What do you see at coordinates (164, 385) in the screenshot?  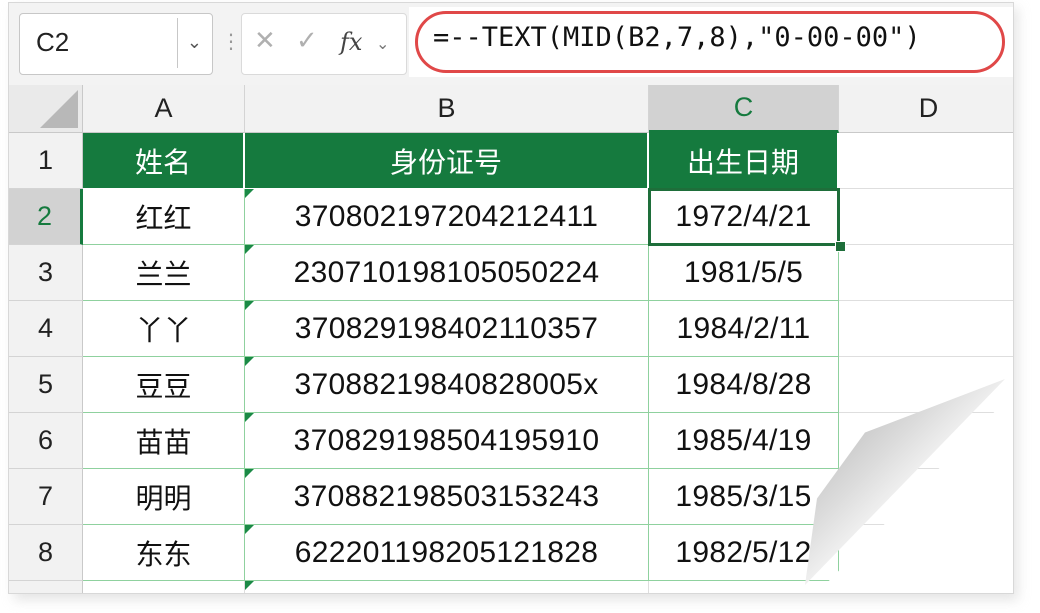 I see `cell-a5: 豆豆` at bounding box center [164, 385].